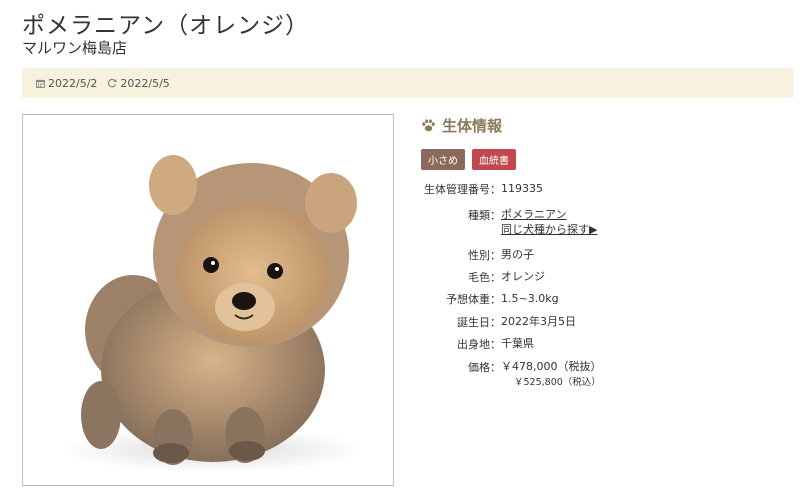  Describe the element at coordinates (484, 277) in the screenshot. I see `spec-label: 毛色：` at that location.